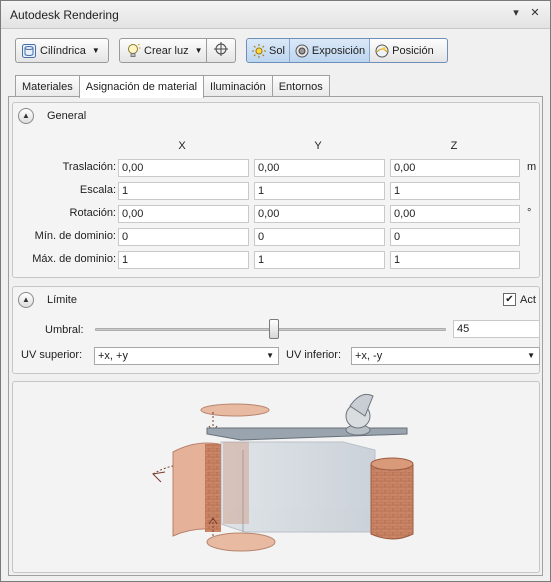 This screenshot has width=551, height=582. What do you see at coordinates (166, 50) in the screenshot?
I see `create-light-label: Crear luz` at bounding box center [166, 50].